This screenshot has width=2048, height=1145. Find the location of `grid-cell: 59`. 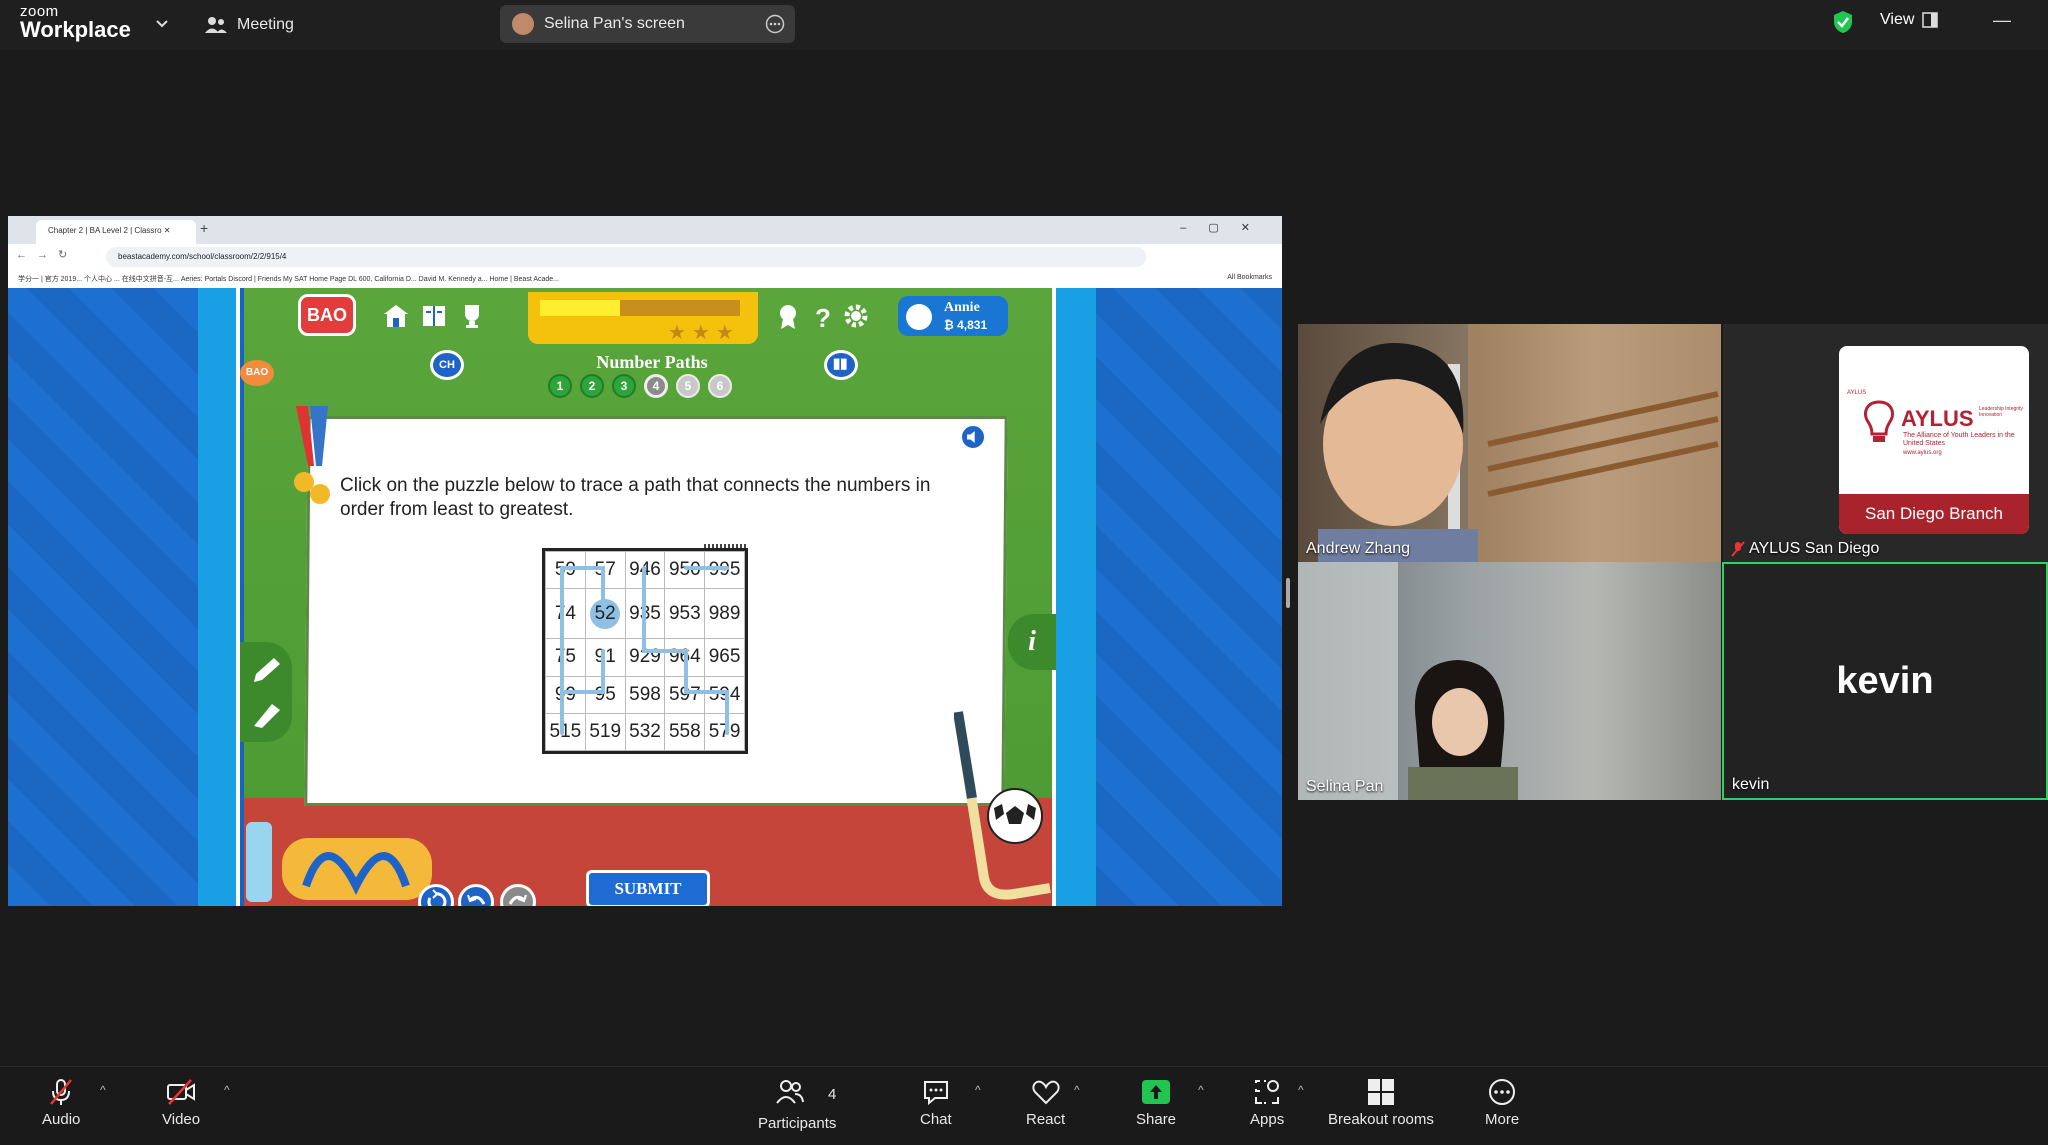

grid-cell: 59 is located at coordinates (565, 570).